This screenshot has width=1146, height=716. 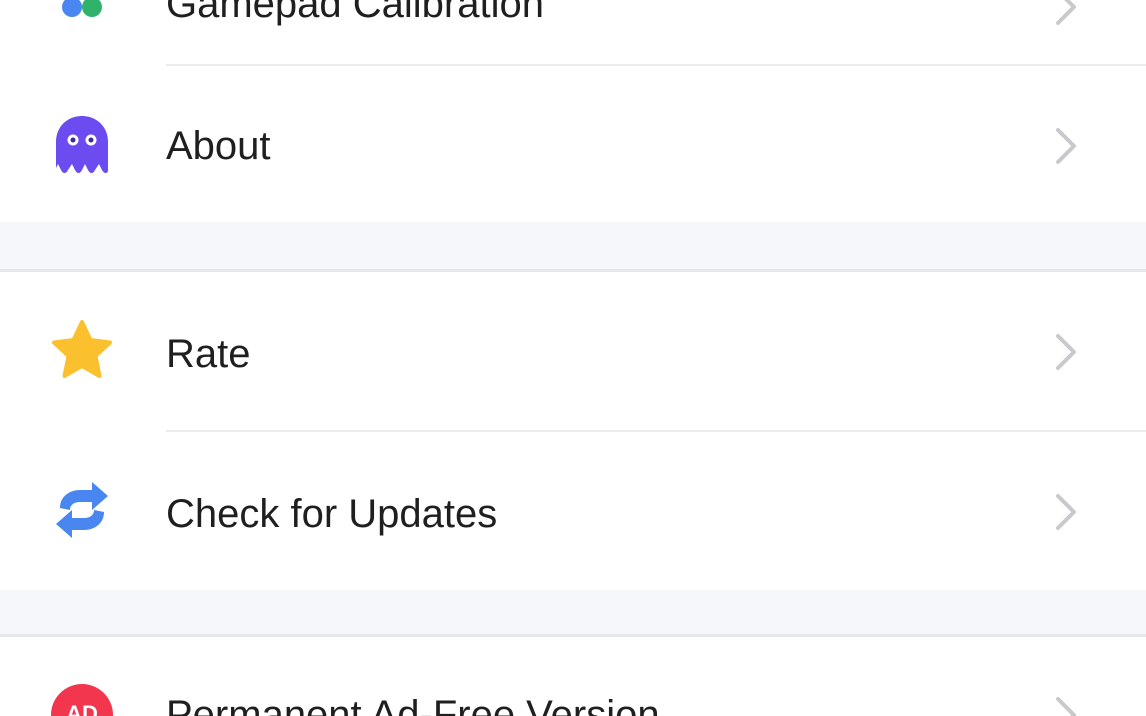 What do you see at coordinates (82, 510) in the screenshot?
I see `refresh-icon` at bounding box center [82, 510].